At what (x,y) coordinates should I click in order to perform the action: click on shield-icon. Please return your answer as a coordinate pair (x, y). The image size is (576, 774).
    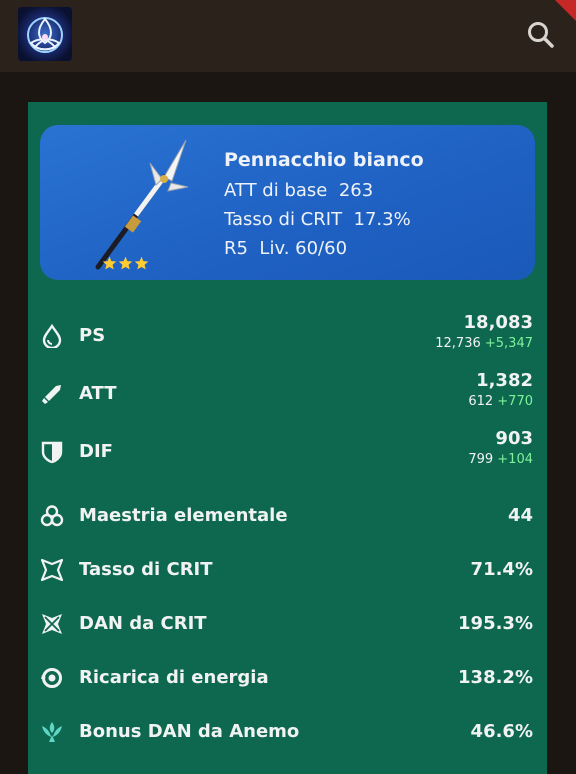
    Looking at the image, I should click on (52, 452).